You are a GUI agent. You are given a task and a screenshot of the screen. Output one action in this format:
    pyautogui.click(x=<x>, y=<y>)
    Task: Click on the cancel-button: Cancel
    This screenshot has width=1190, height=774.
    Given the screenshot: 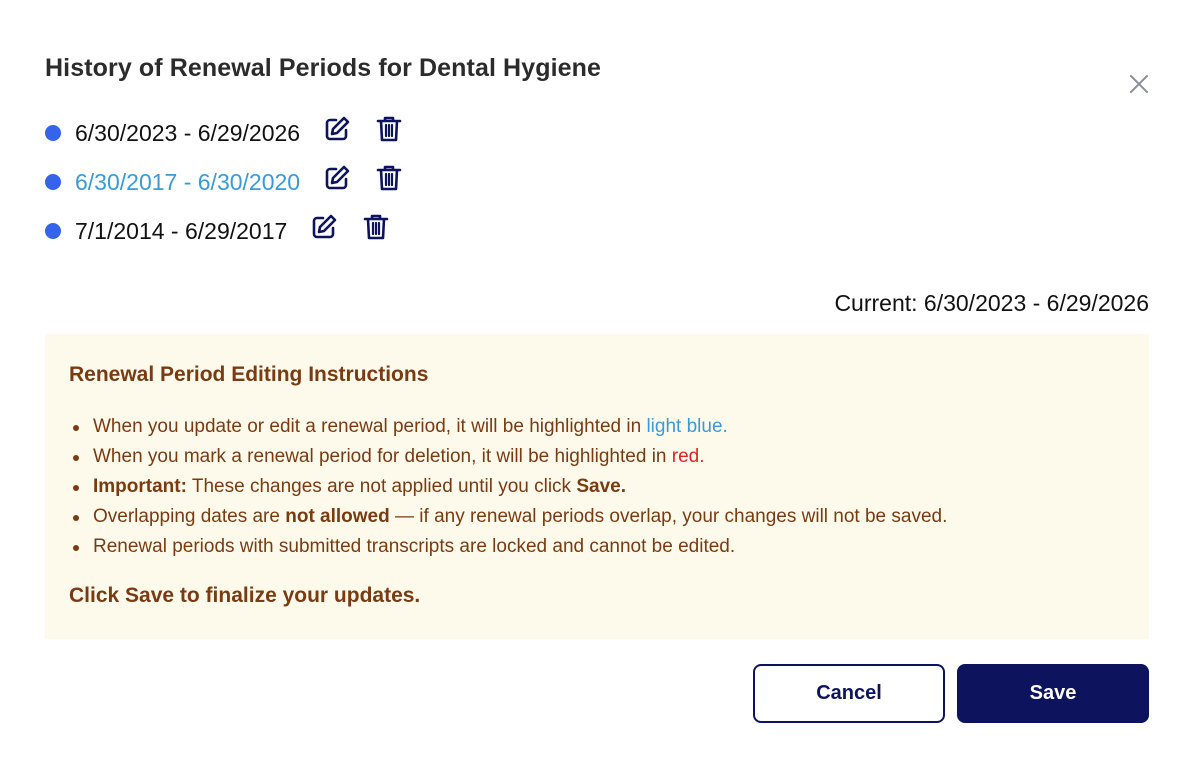 What is the action you would take?
    pyautogui.click(x=849, y=693)
    